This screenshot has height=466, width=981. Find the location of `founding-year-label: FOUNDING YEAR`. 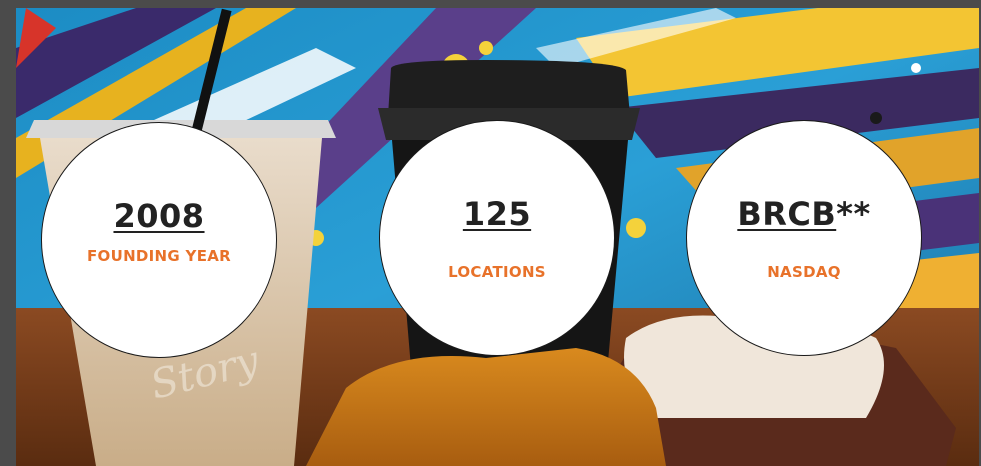

founding-year-label: FOUNDING YEAR is located at coordinates (159, 256).